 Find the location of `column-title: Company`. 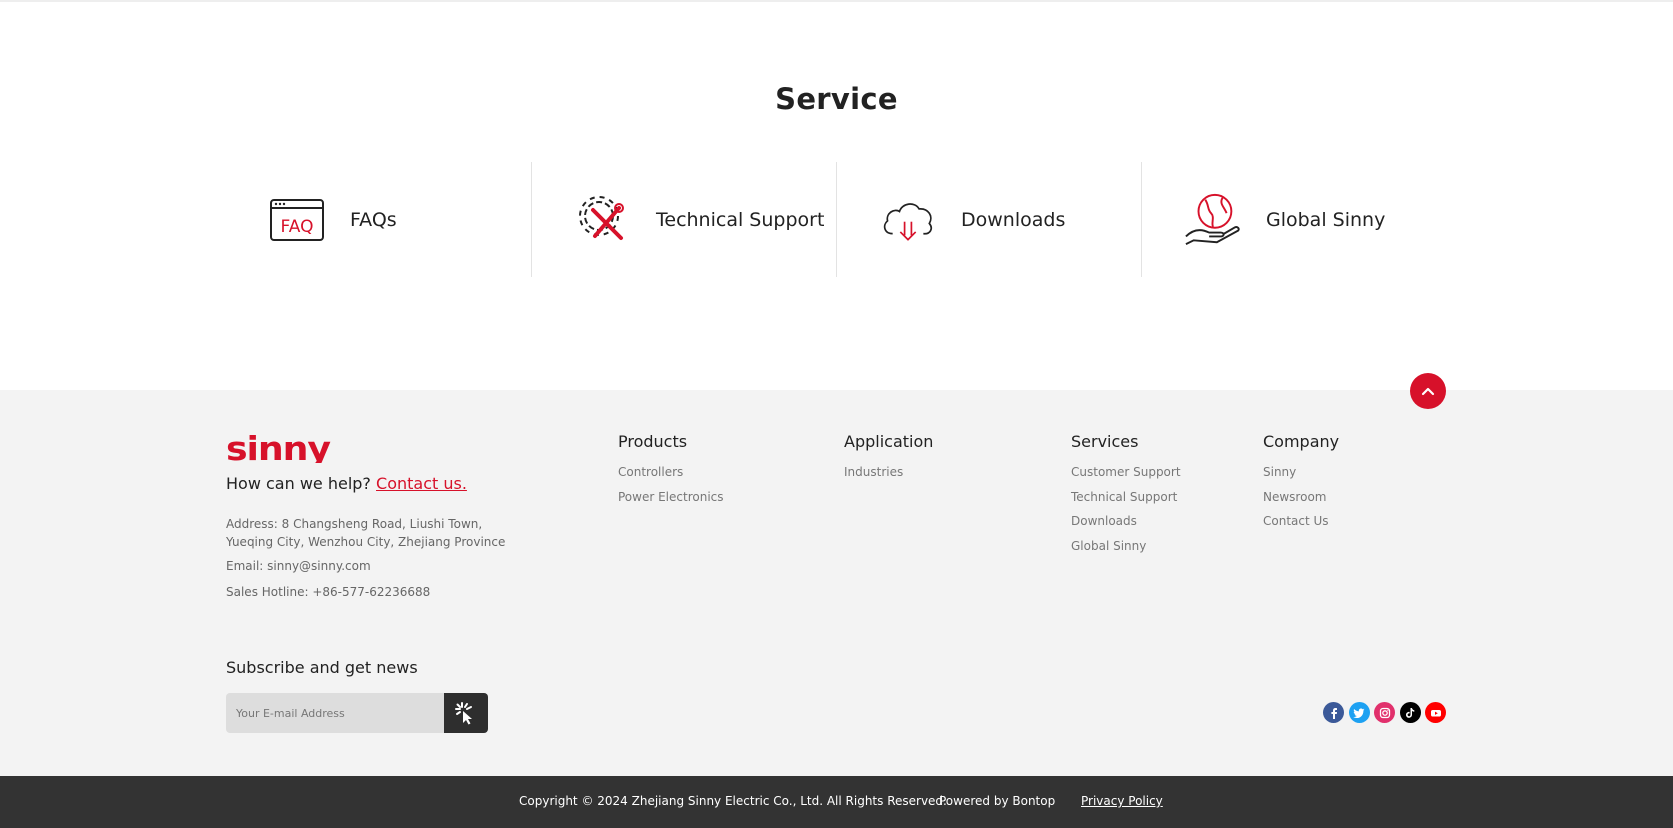

column-title: Company is located at coordinates (1301, 441).